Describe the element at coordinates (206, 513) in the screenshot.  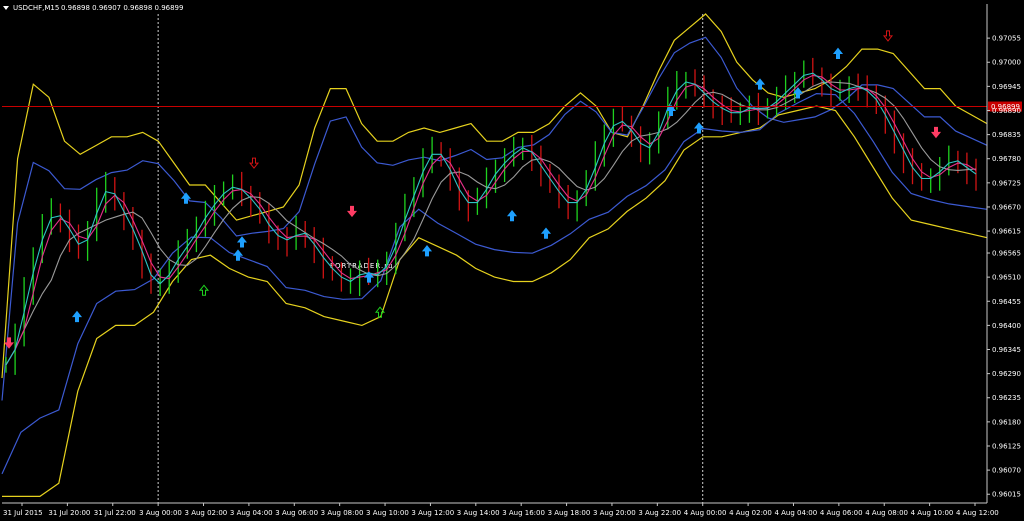
I see `x-tick-label: 3 Aug 02:00` at that location.